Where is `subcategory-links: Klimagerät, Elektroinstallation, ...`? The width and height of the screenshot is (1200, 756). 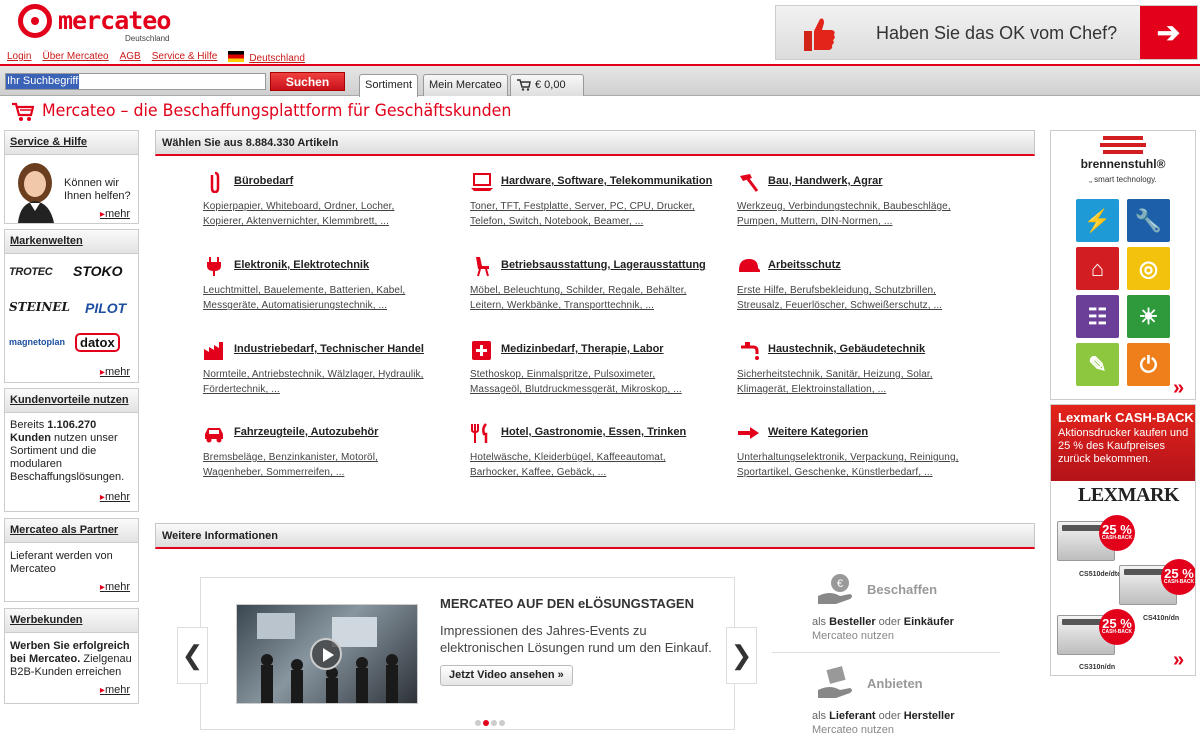
subcategory-links: Klimagerät, Elektroinstallation, ... is located at coordinates (811, 389).